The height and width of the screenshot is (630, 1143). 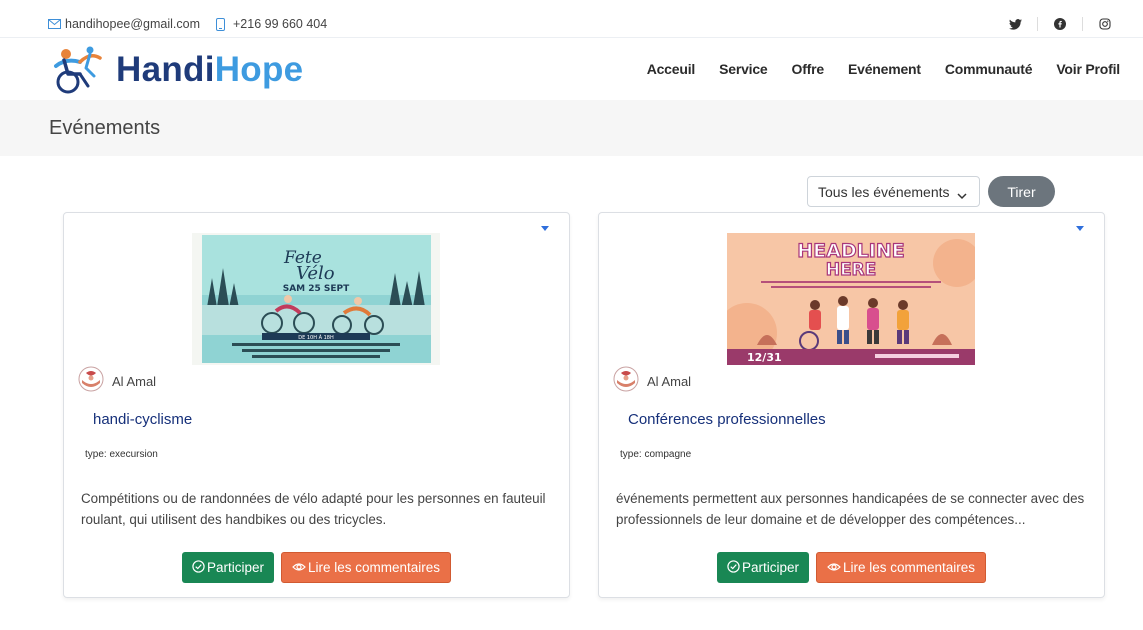 I want to click on wheelchair-logo-icon, so click(x=78, y=70).